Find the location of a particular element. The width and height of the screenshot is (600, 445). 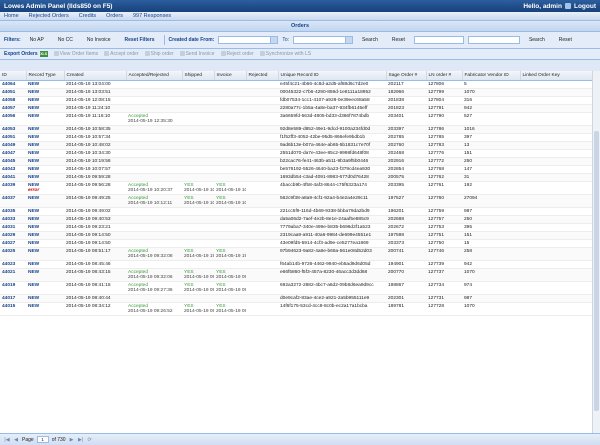

table-cell: YES2014-05-19 10:19:03 is located at coordinates (198, 201).